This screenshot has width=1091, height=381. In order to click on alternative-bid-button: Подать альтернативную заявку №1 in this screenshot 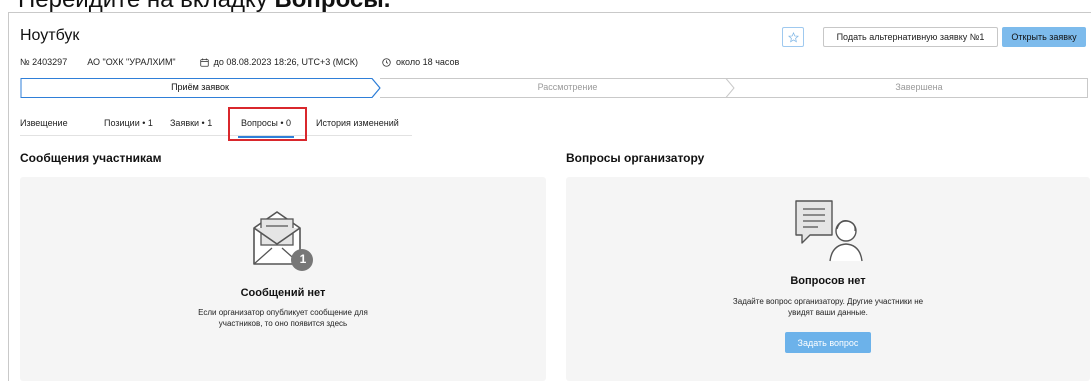, I will do `click(910, 37)`.